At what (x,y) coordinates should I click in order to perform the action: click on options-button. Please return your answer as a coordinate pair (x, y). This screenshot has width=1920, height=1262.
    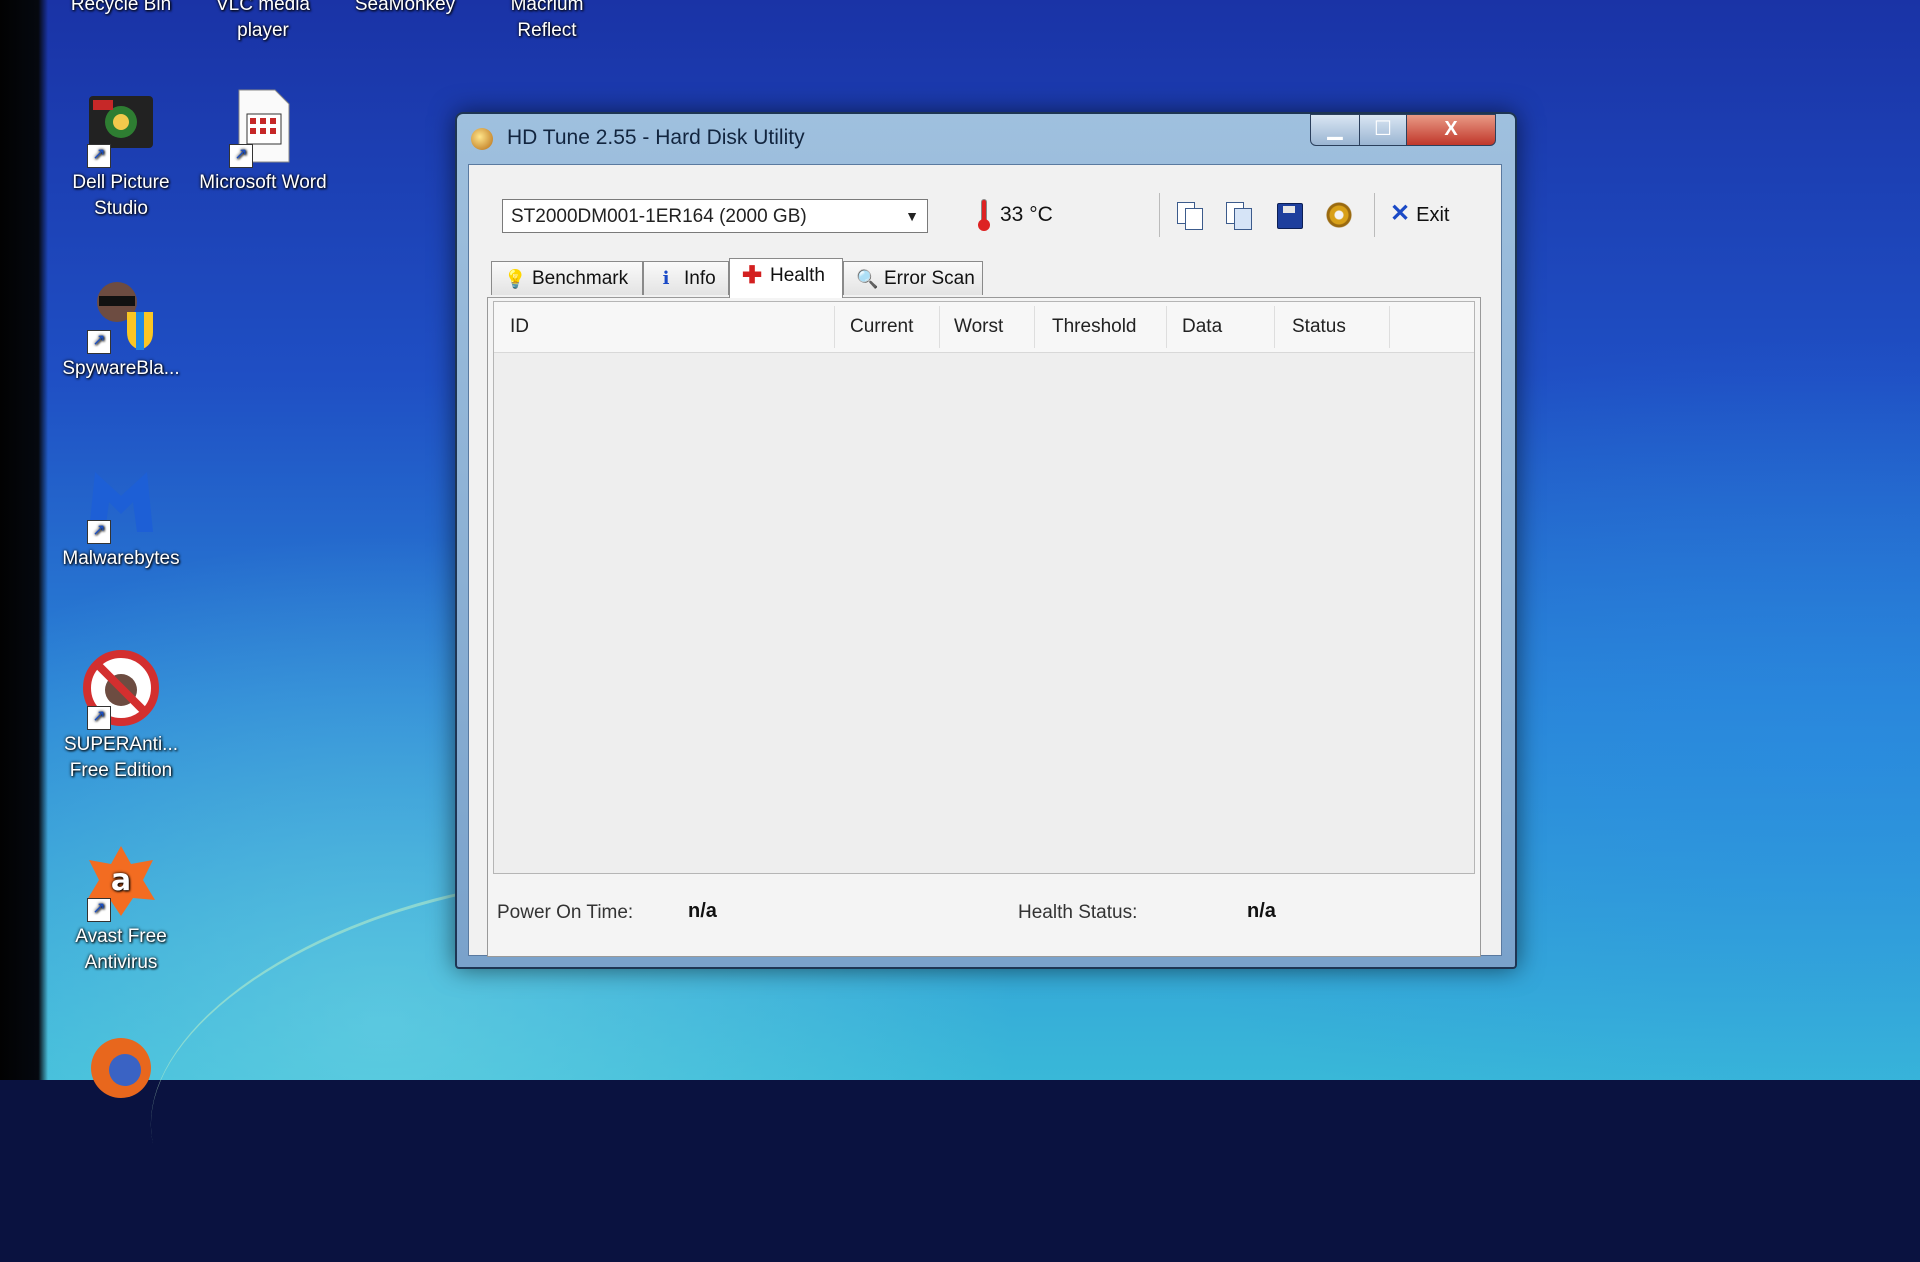
    Looking at the image, I should click on (1339, 215).